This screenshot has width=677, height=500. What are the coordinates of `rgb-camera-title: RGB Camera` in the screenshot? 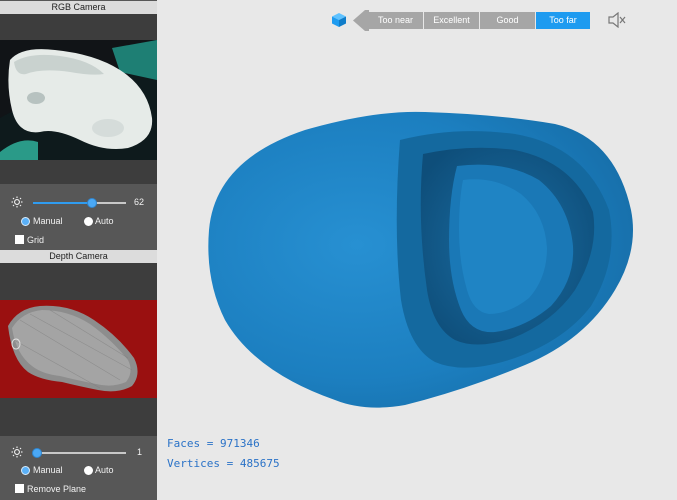 It's located at (78, 7).